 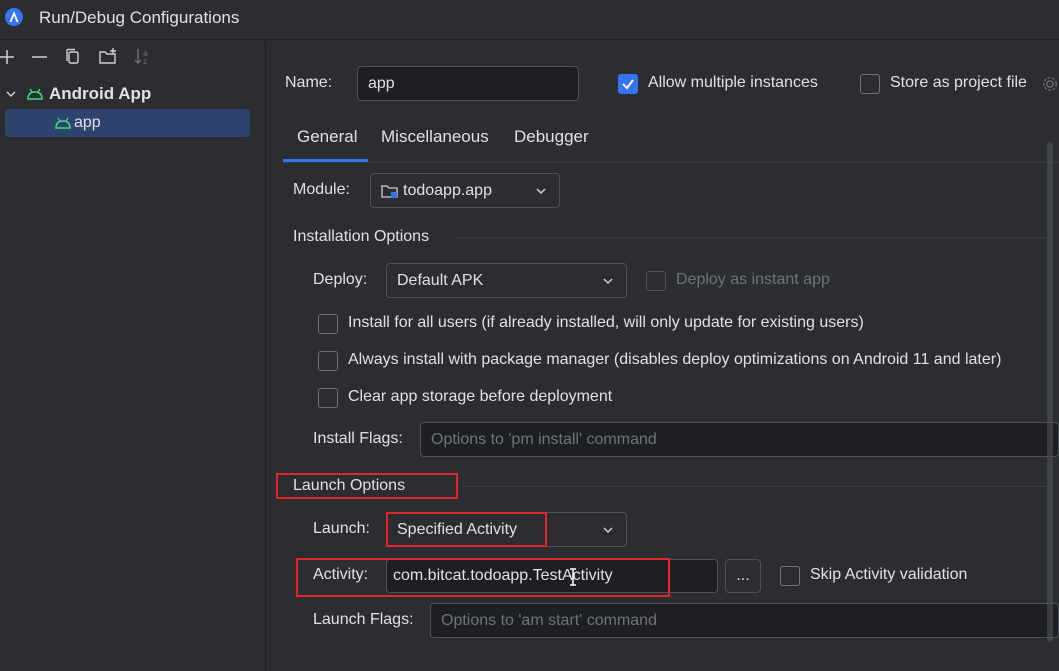 What do you see at coordinates (889, 574) in the screenshot?
I see `skip-validation-label: Skip Activity validation` at bounding box center [889, 574].